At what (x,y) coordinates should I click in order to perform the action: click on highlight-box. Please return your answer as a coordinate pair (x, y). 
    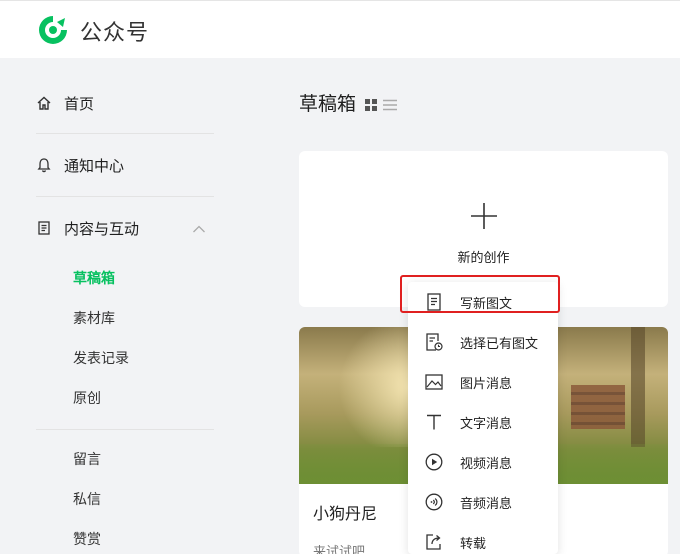
    Looking at the image, I should click on (480, 294).